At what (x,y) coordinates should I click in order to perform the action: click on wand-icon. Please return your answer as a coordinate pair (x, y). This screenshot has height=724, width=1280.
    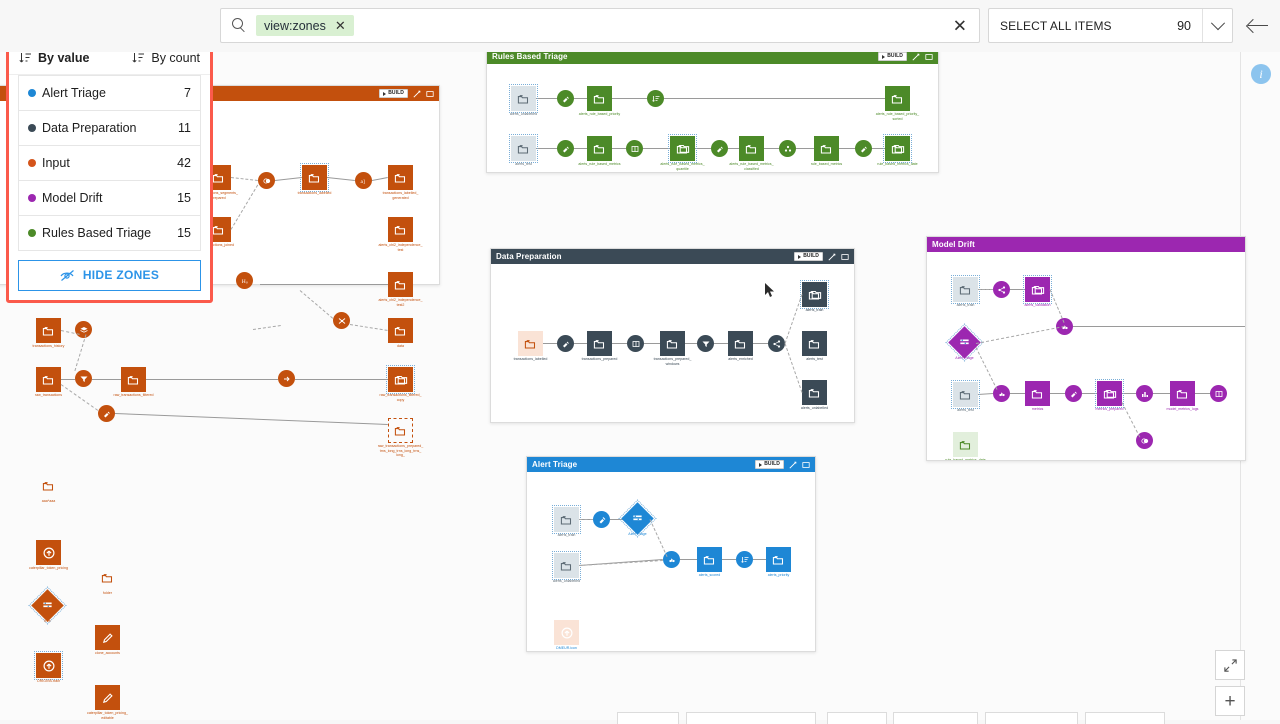
    Looking at the image, I should click on (916, 56).